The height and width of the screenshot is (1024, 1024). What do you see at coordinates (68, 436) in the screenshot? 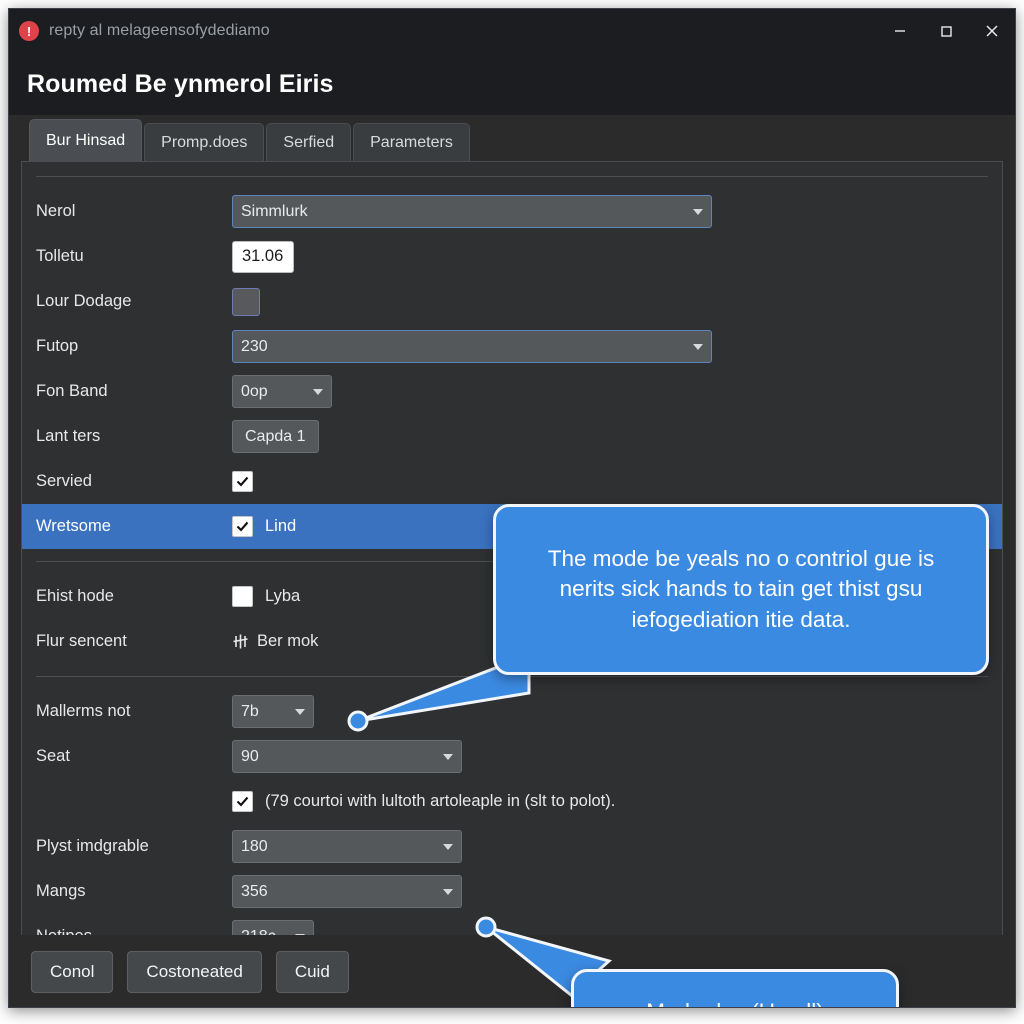
I see `row-label: Lant ters` at bounding box center [68, 436].